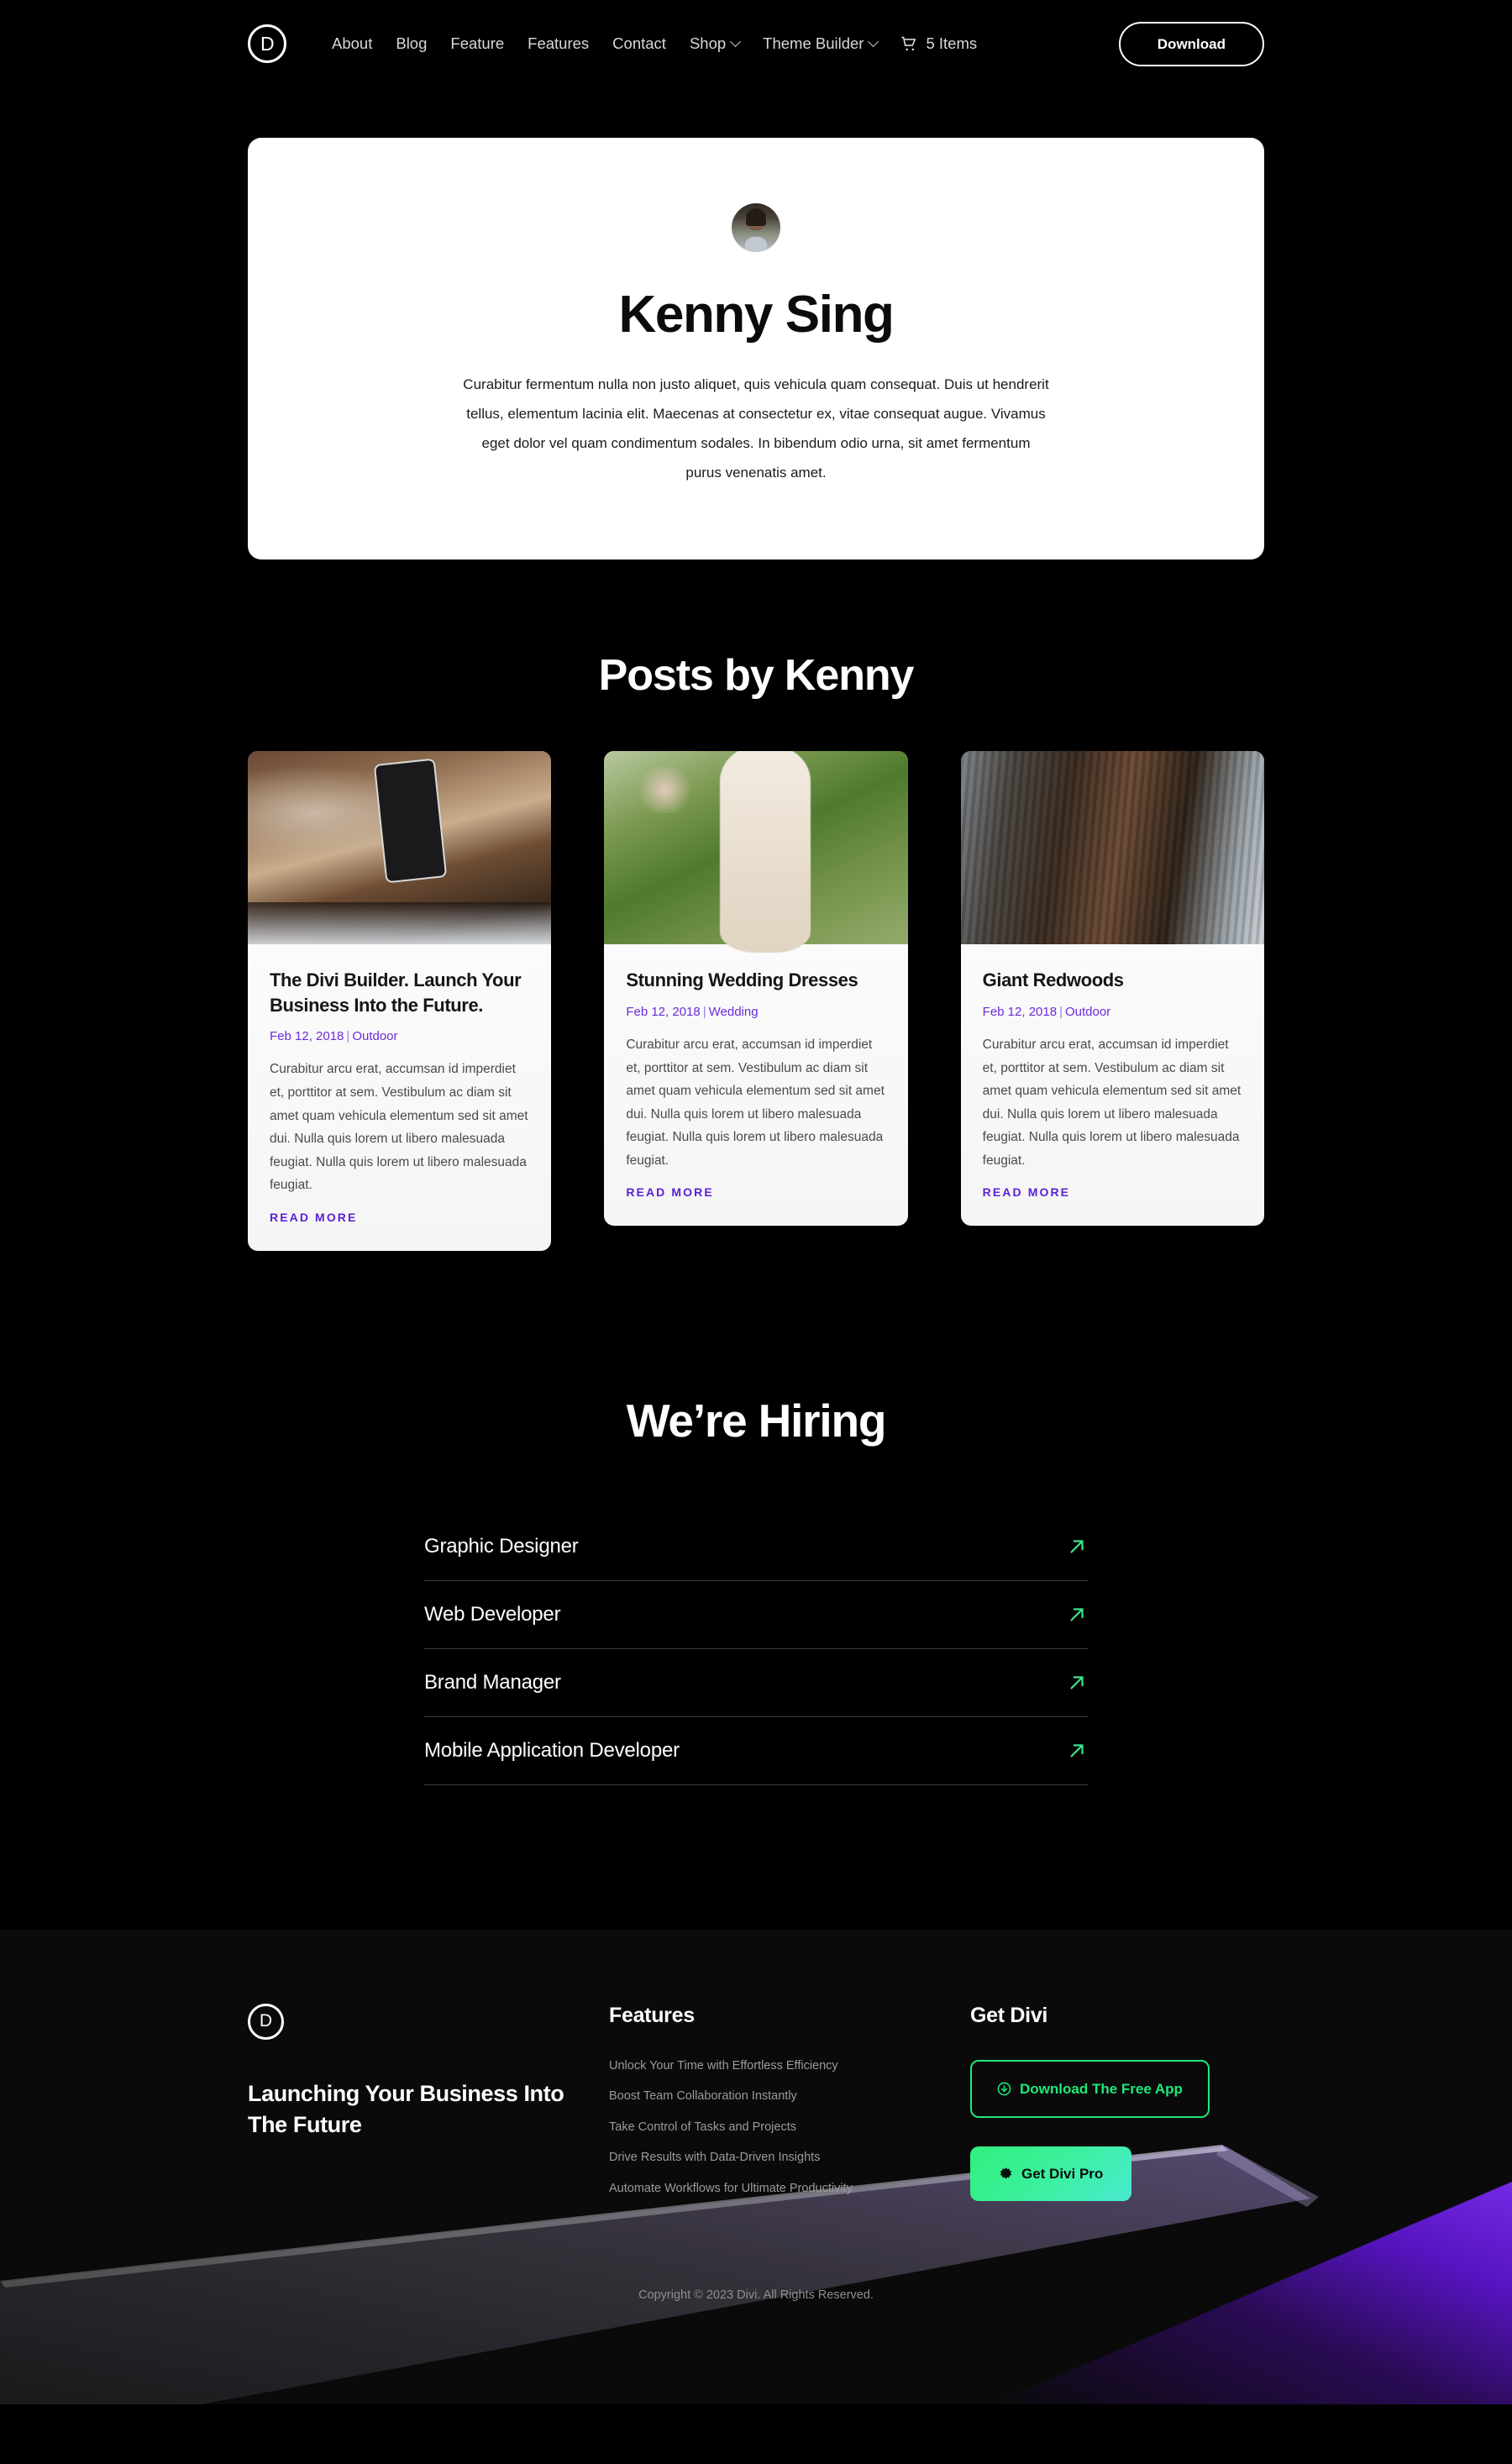  I want to click on post-meta: Feb 12, 2018 | Wedding, so click(755, 1012).